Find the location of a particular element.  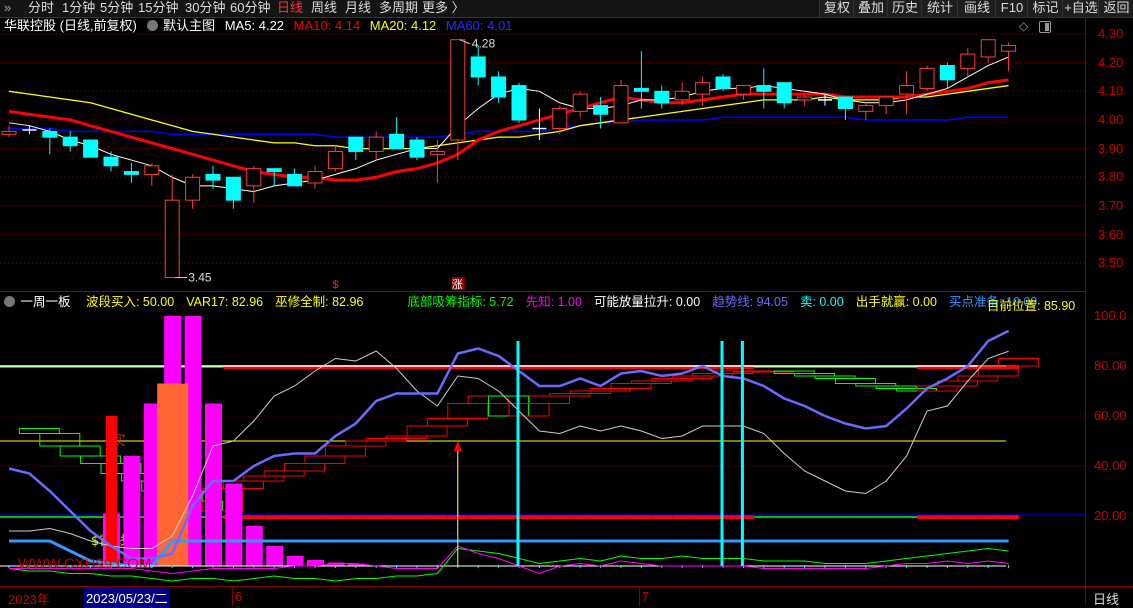

period-tab-0: 分时 is located at coordinates (41, 8).